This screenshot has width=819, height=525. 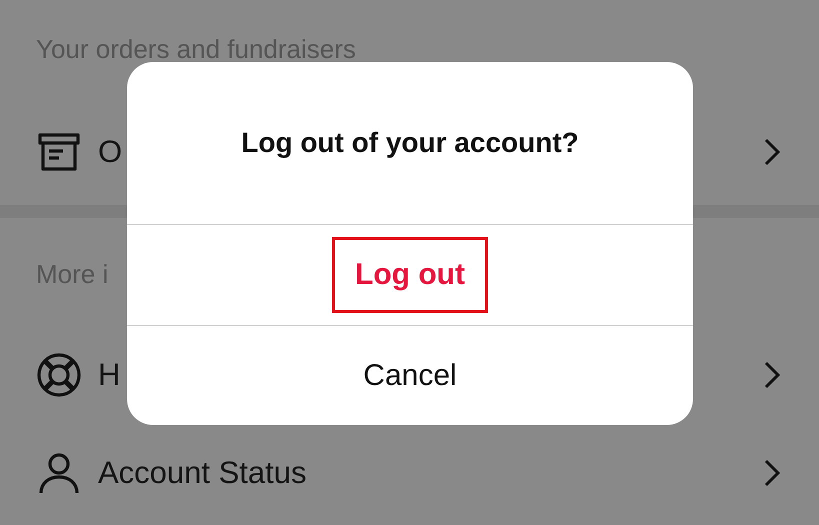 What do you see at coordinates (422, 472) in the screenshot?
I see `menu-item-label: Account Status` at bounding box center [422, 472].